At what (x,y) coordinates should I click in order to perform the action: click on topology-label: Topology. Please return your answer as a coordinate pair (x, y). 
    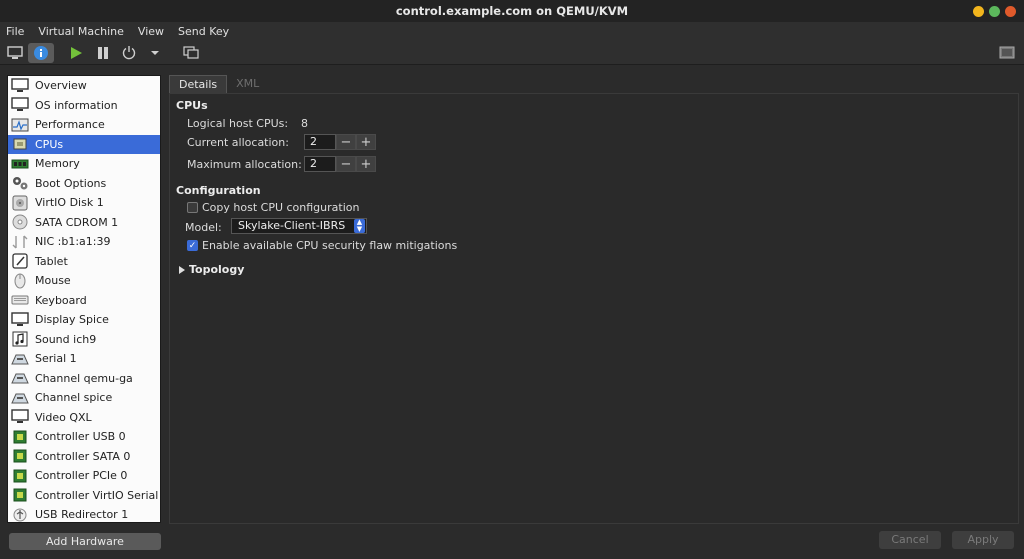
    Looking at the image, I should click on (217, 269).